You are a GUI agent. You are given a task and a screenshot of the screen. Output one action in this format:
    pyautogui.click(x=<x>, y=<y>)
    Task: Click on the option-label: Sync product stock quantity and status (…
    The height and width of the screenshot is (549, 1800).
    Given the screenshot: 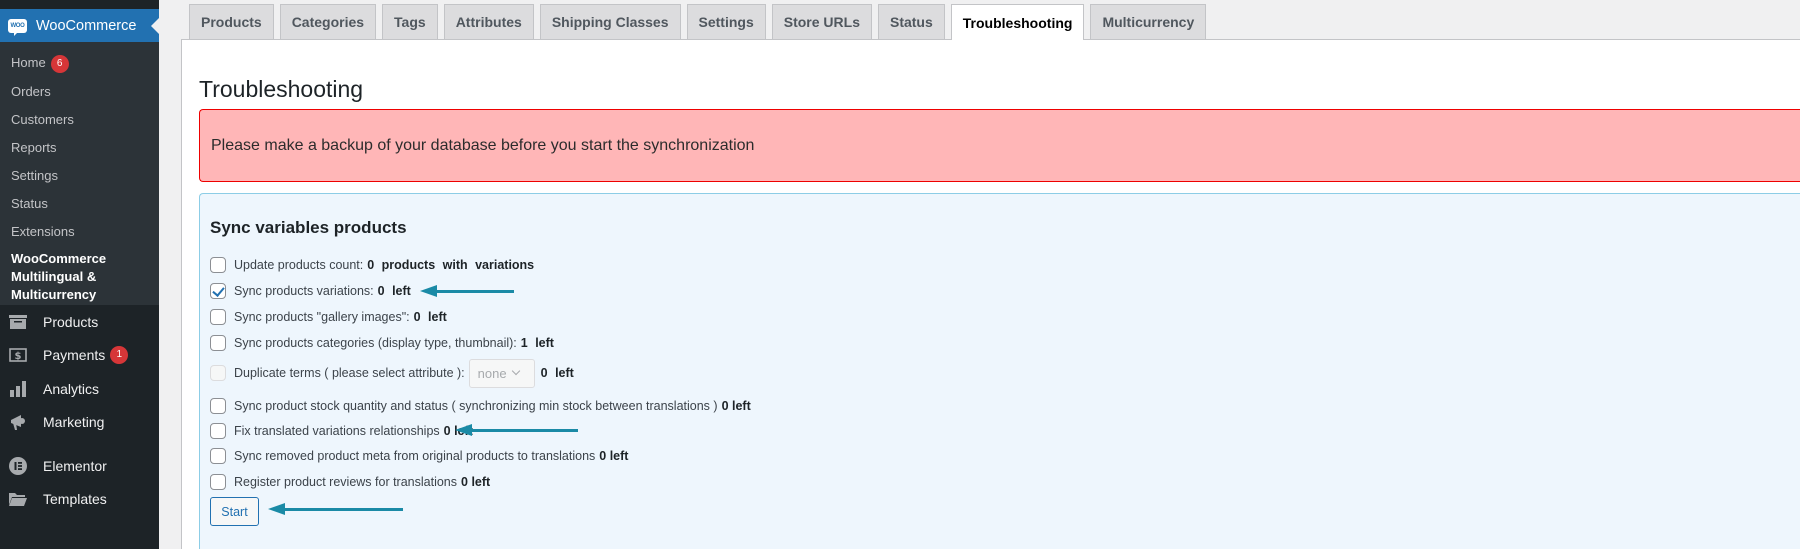 What is the action you would take?
    pyautogui.click(x=476, y=406)
    